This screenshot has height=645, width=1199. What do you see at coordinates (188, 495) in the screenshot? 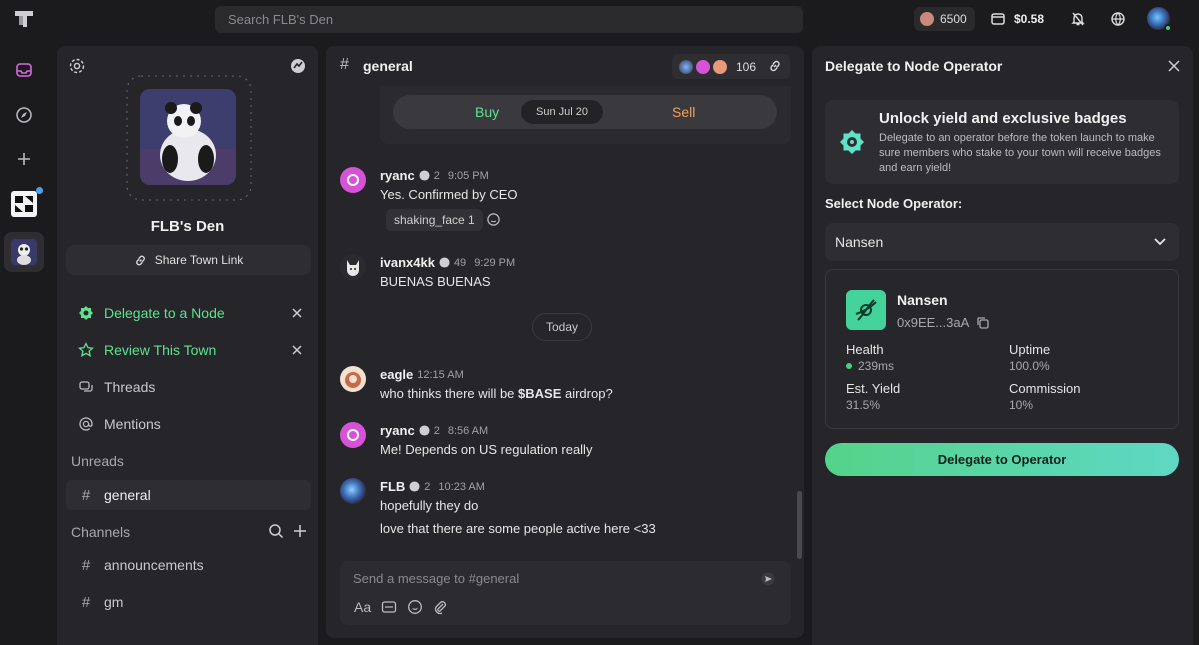
I see `channel-general: # general` at bounding box center [188, 495].